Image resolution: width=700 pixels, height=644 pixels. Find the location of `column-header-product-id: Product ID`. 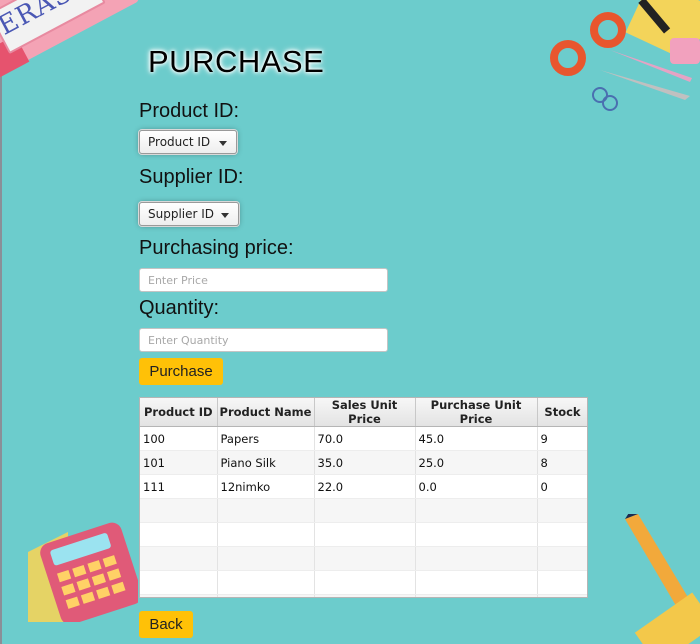

column-header-product-id: Product ID is located at coordinates (179, 412).